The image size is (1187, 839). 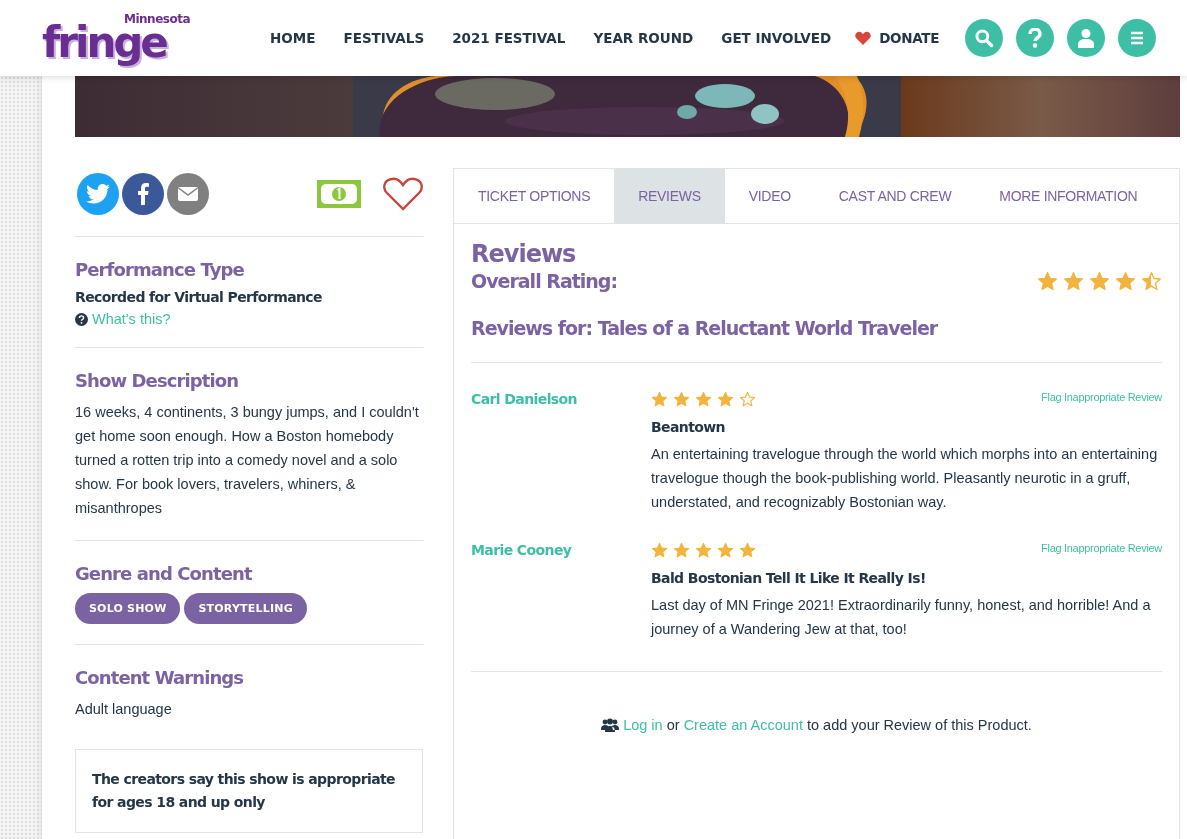 I want to click on show-description: 16 weeks, 4 continents, 3 bungy jumps, and I couldn't get home soon enough. How a Boston homebody turned a rotten trip into a comedy novel and a solo show. For book lovers, travelers, whiners, & misanthropes, so click(x=247, y=460).